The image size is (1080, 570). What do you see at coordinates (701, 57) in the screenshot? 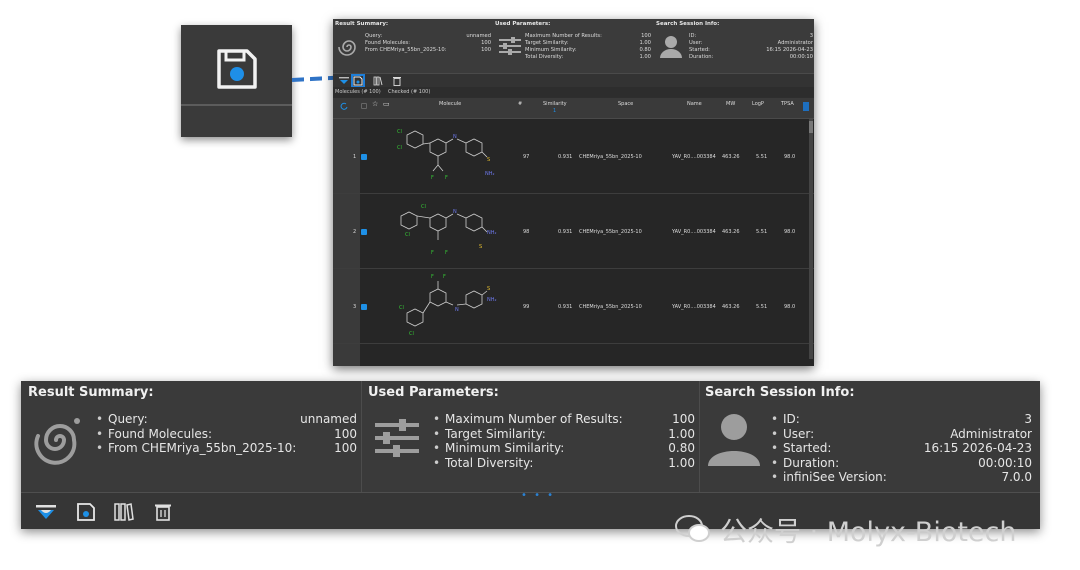
I see `duration-label: Duration:` at bounding box center [701, 57].